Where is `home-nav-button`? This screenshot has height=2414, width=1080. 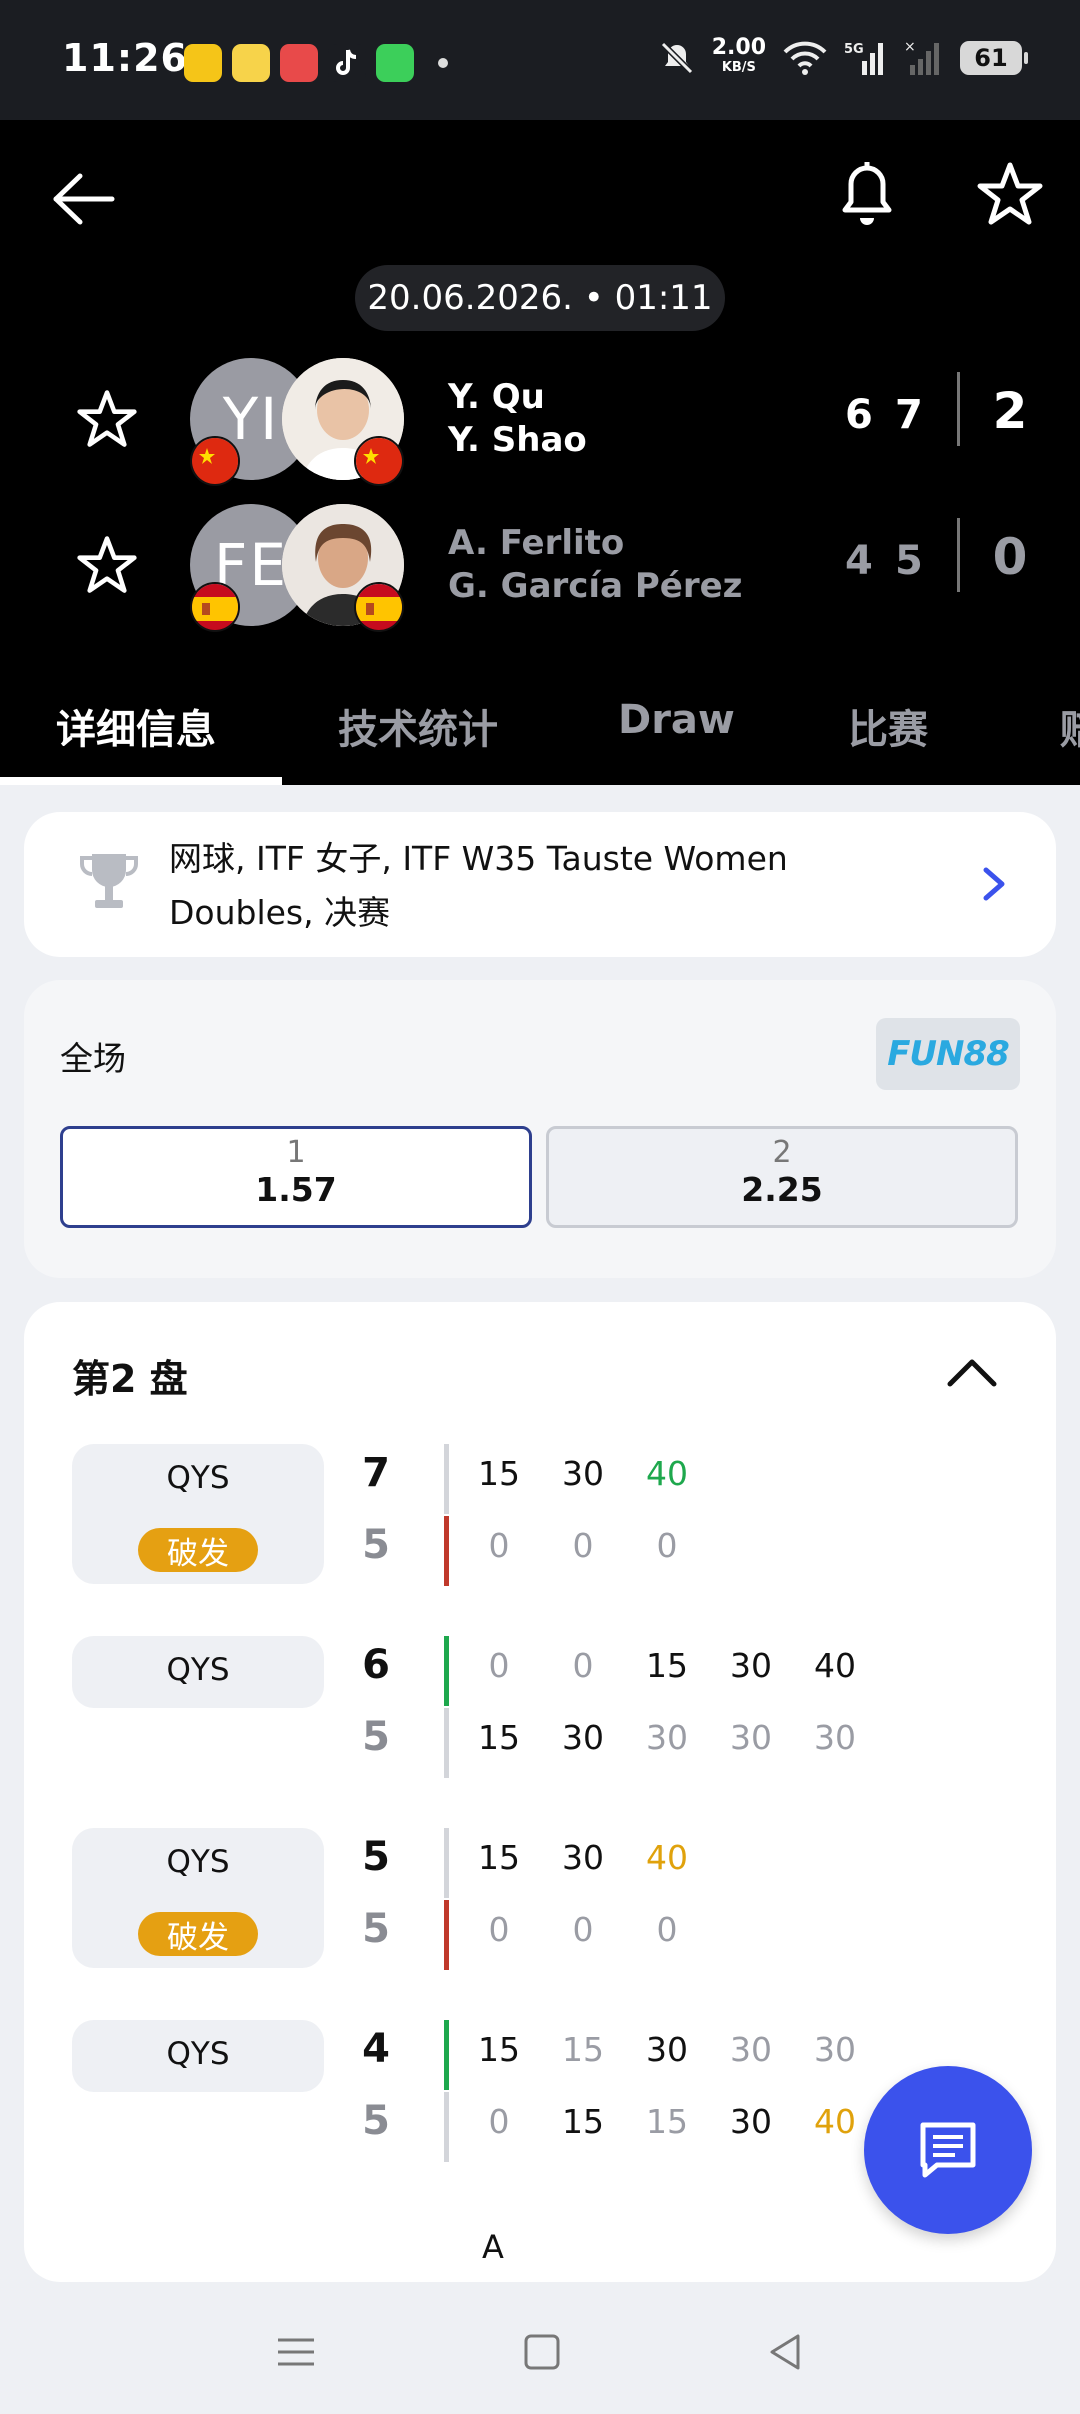
home-nav-button is located at coordinates (542, 2352).